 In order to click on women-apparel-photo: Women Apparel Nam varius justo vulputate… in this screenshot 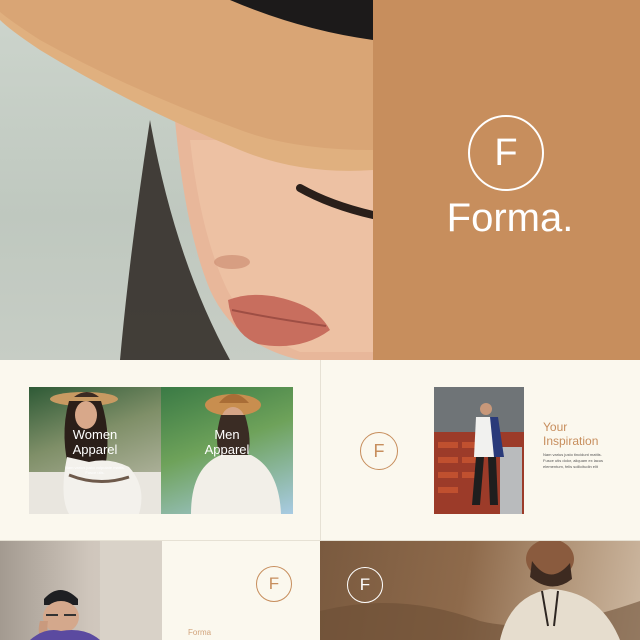, I will do `click(95, 450)`.